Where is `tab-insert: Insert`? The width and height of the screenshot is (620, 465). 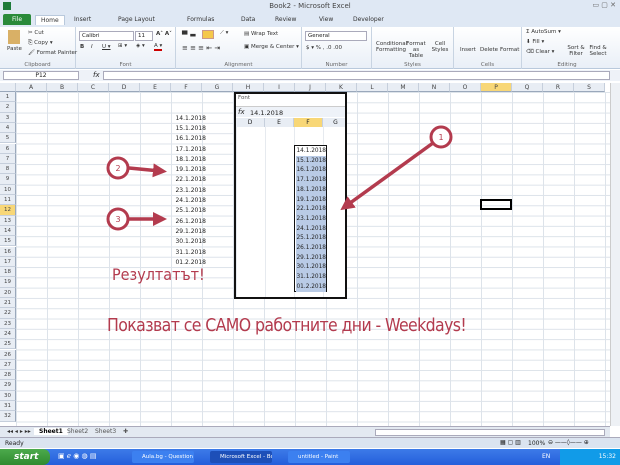 tab-insert: Insert is located at coordinates (82, 19).